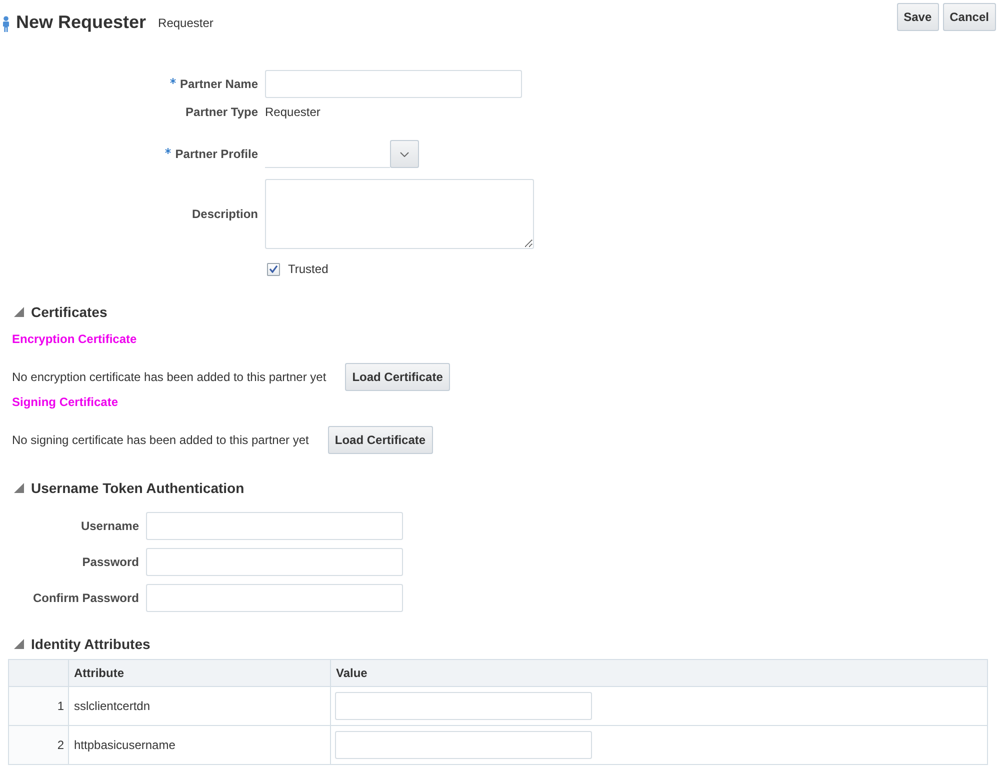  I want to click on field-label: Partner Name, so click(219, 84).